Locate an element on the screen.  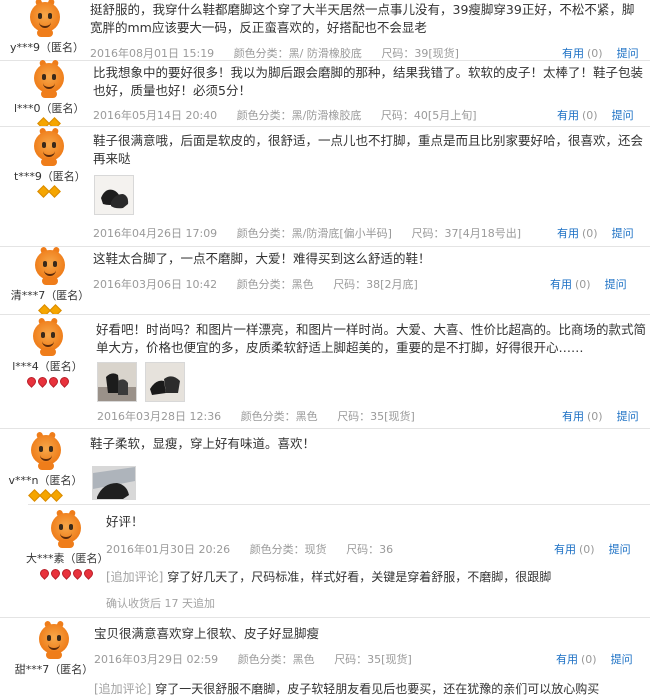
reviewer-info: 甜***7（匿名） is located at coordinates (54, 648).